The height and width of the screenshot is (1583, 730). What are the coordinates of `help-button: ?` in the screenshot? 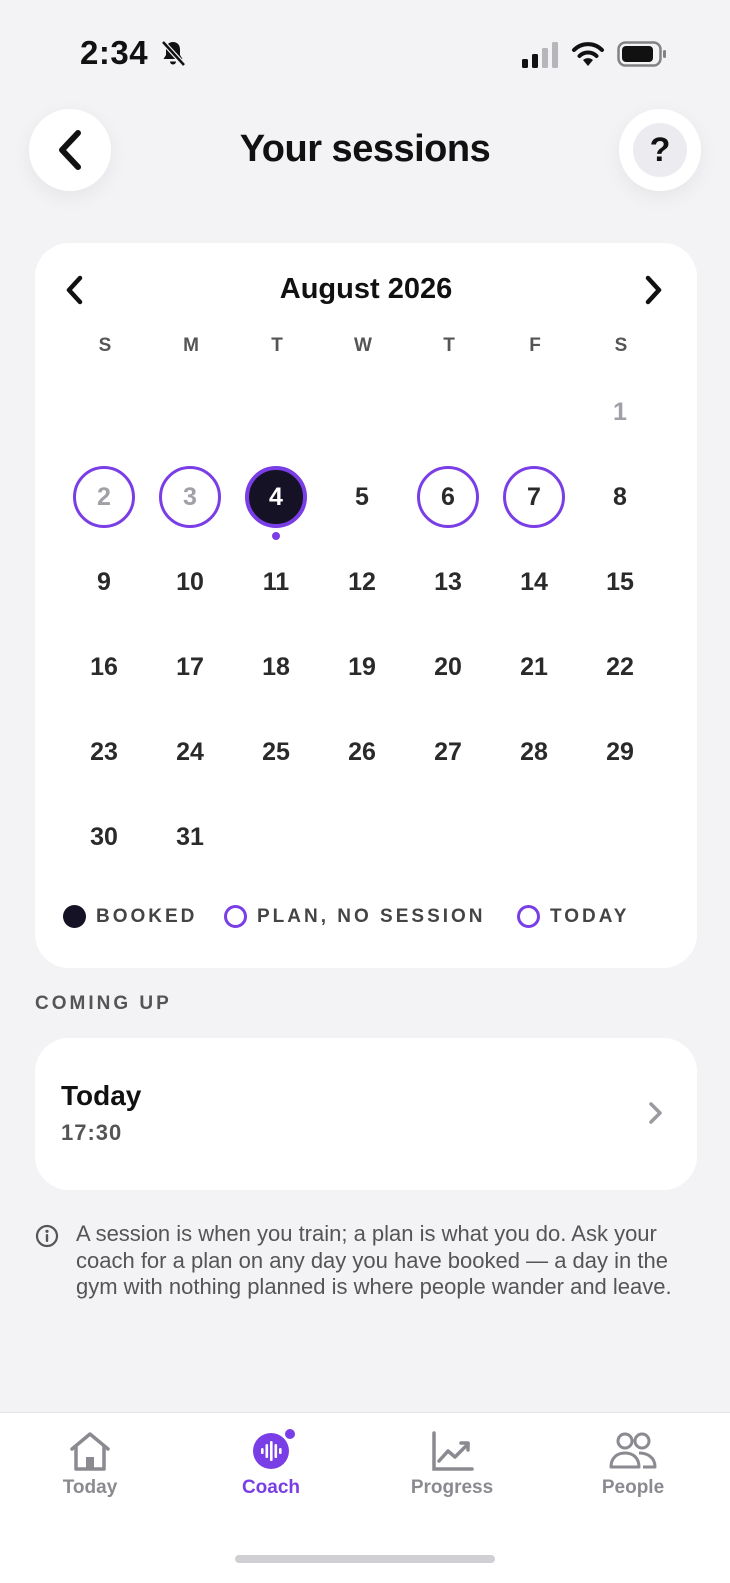 It's located at (660, 150).